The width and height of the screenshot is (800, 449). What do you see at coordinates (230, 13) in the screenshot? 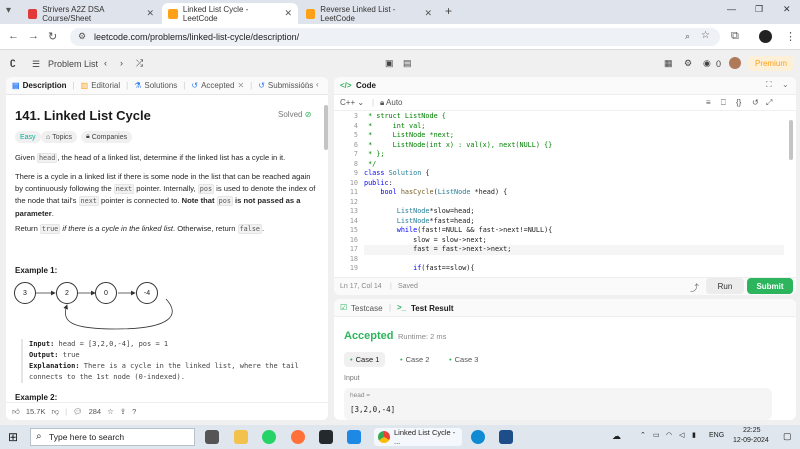
I see `tab-linked-list-cycle: Linked List Cycle - LeetCode ✕` at bounding box center [230, 13].